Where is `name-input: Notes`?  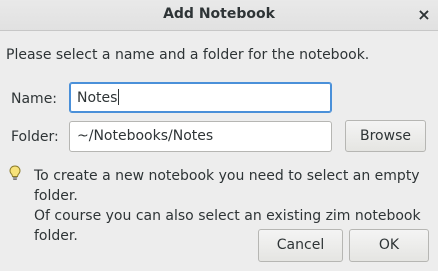 name-input: Notes is located at coordinates (200, 97).